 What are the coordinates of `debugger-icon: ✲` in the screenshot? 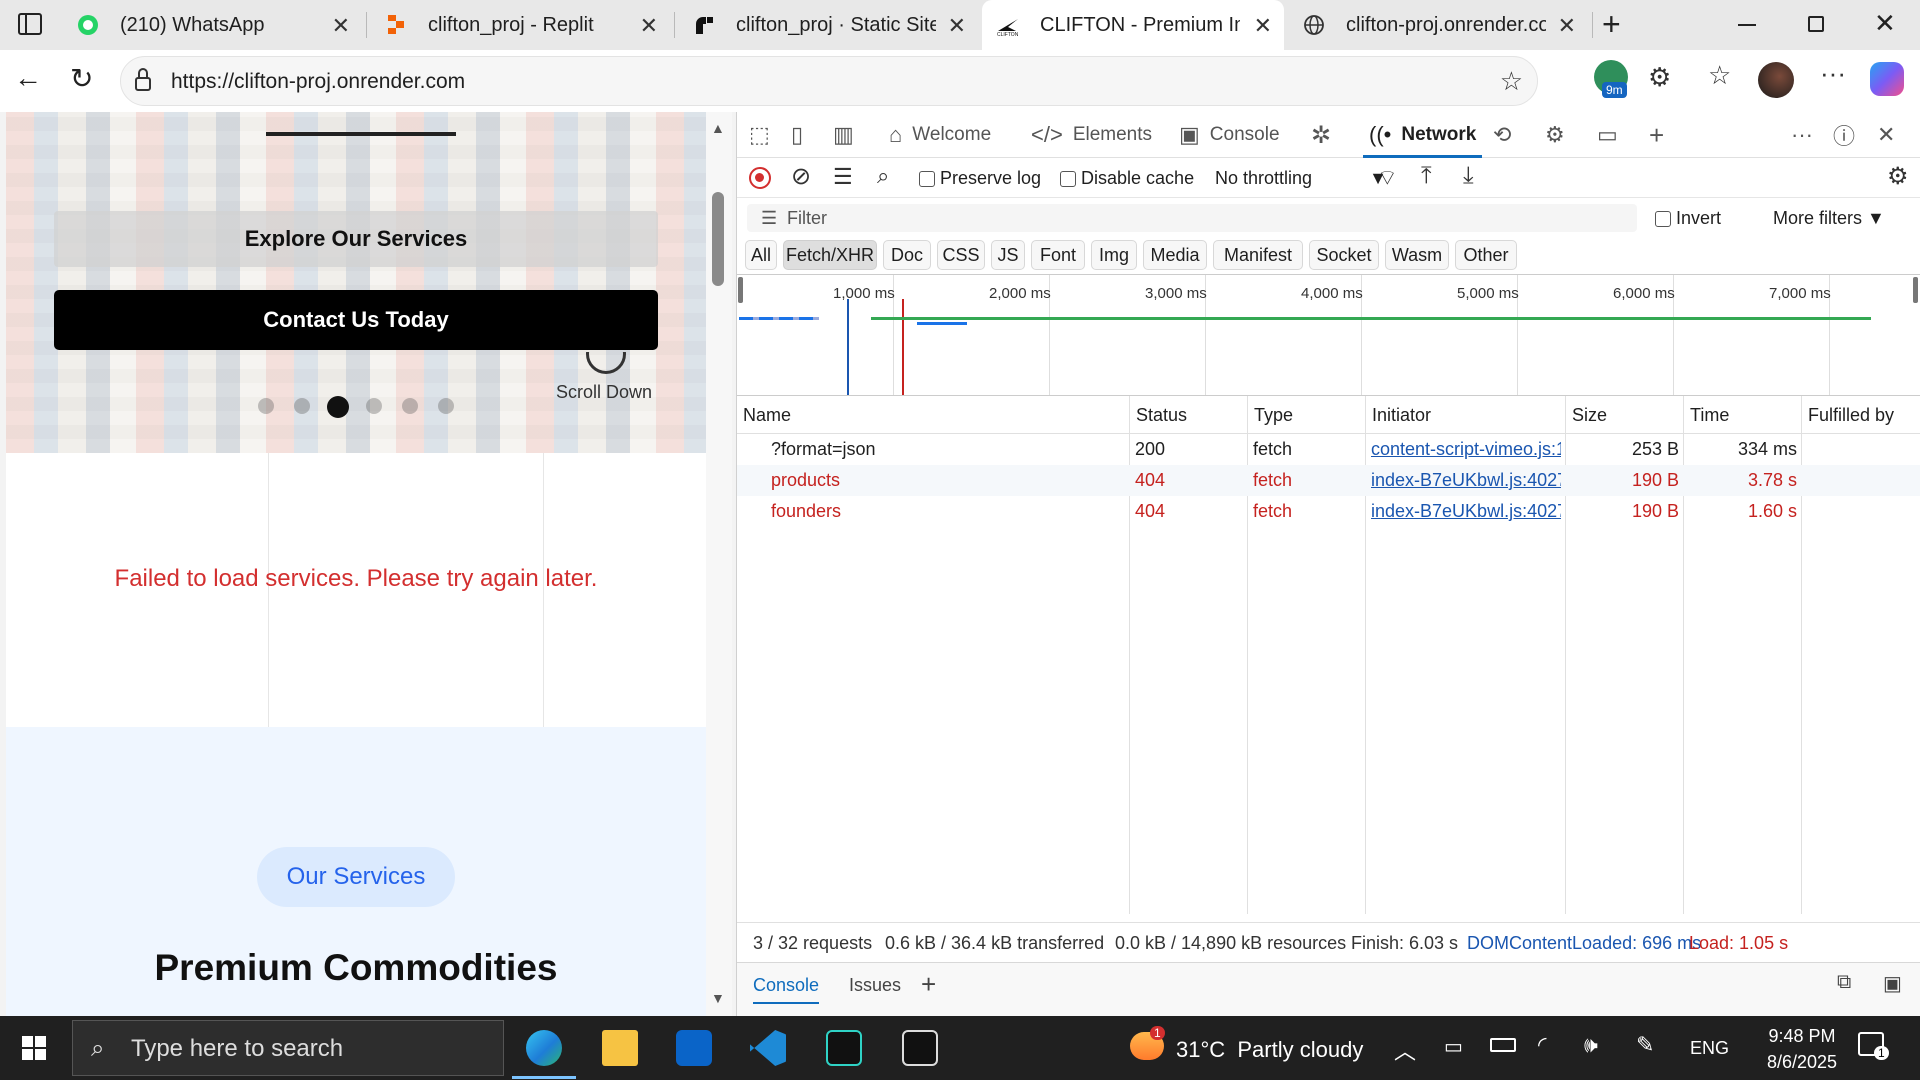 It's located at (1321, 135).